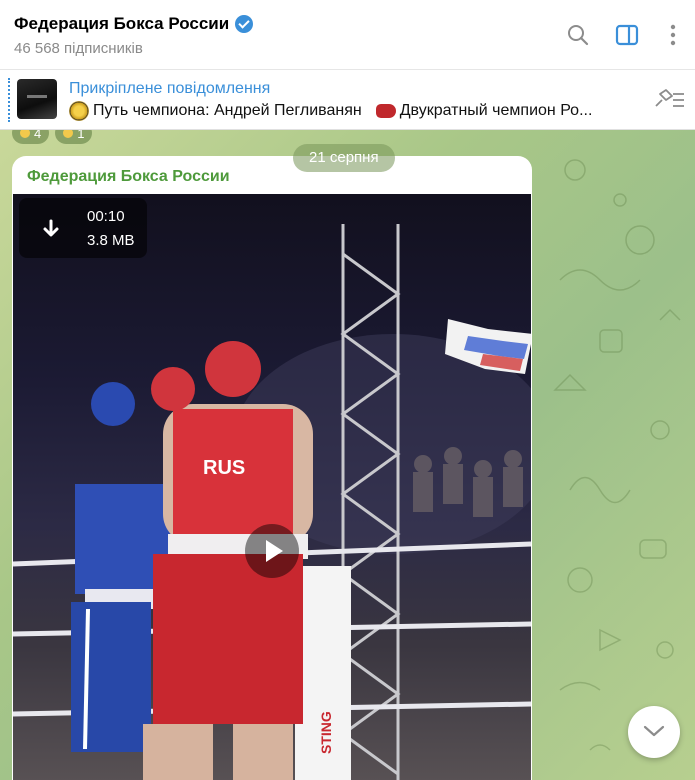 Image resolution: width=695 pixels, height=780 pixels. I want to click on reaction-clap: 1, so click(74, 137).